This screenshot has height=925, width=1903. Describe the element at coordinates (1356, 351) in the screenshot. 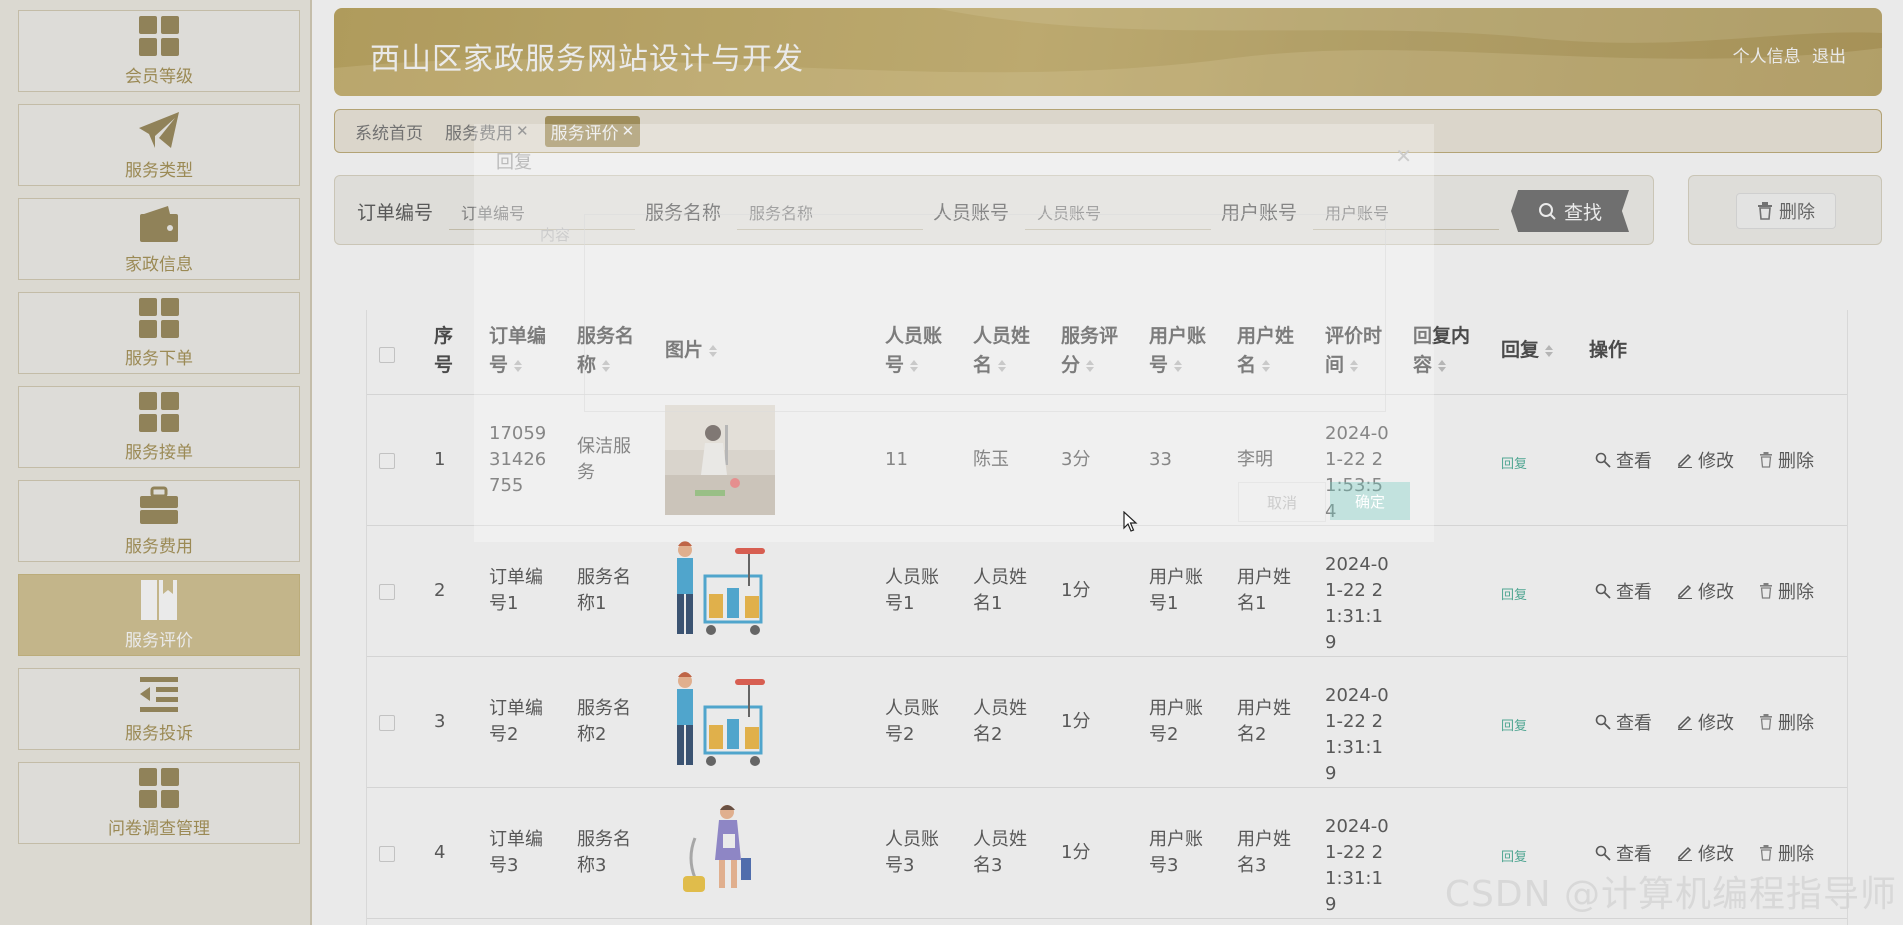

I see `header-eval-time: 评价时间` at that location.